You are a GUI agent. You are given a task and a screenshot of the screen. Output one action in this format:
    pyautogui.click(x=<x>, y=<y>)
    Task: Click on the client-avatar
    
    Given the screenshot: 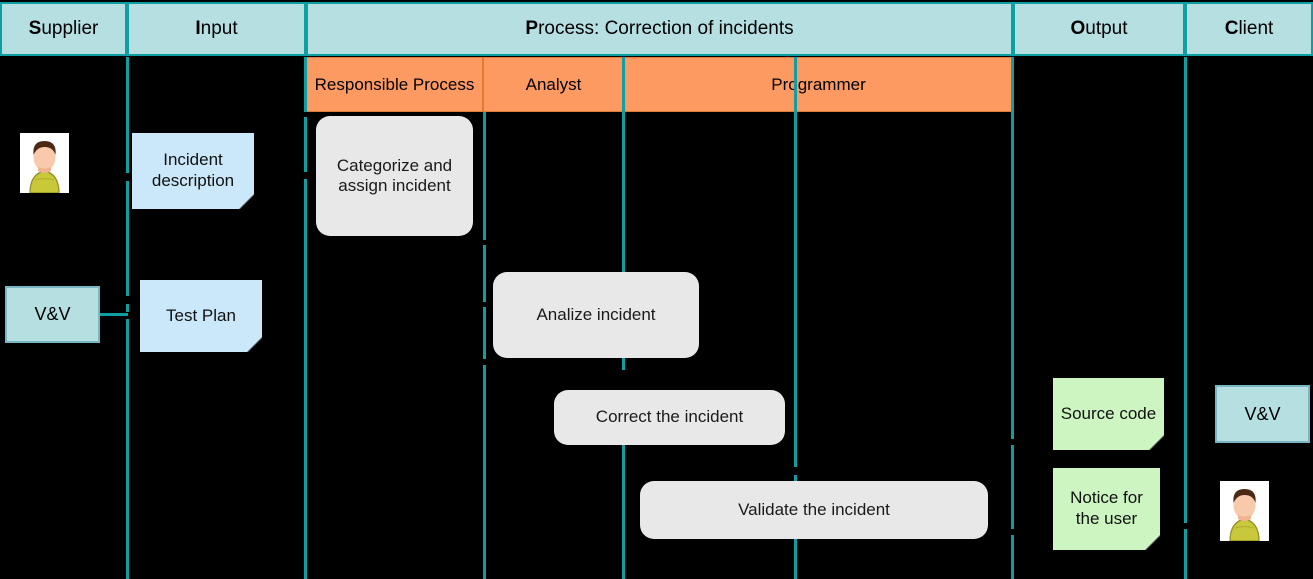 What is the action you would take?
    pyautogui.click(x=1244, y=511)
    